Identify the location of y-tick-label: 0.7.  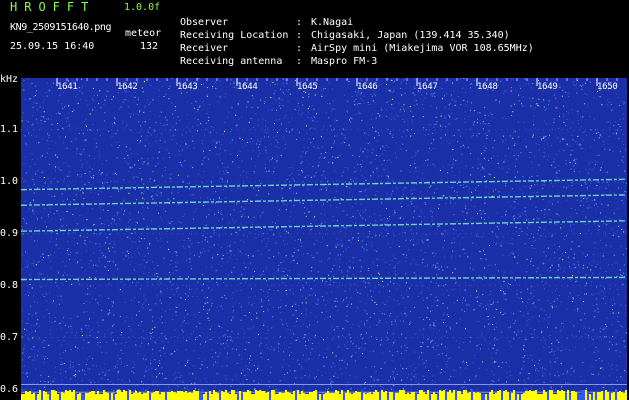
(9, 337).